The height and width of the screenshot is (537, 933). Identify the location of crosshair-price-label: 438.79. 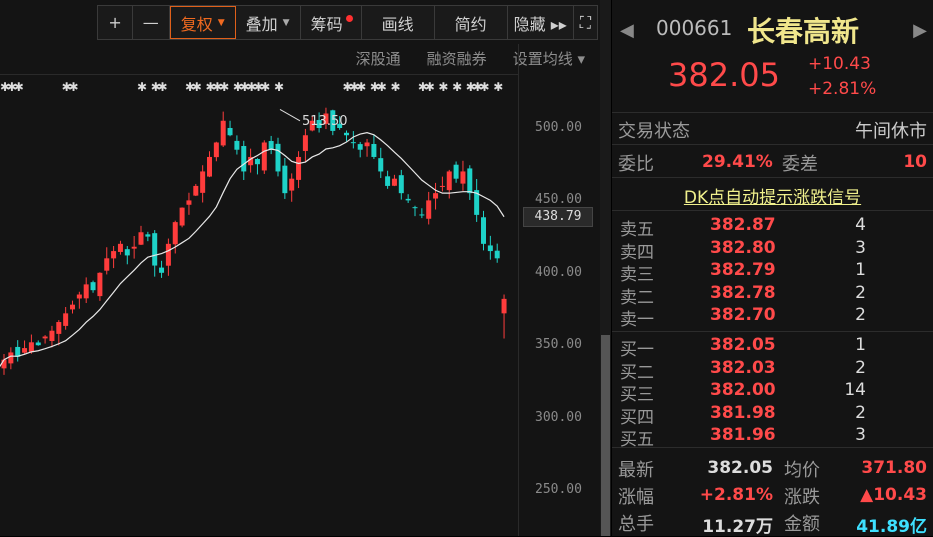
(558, 216).